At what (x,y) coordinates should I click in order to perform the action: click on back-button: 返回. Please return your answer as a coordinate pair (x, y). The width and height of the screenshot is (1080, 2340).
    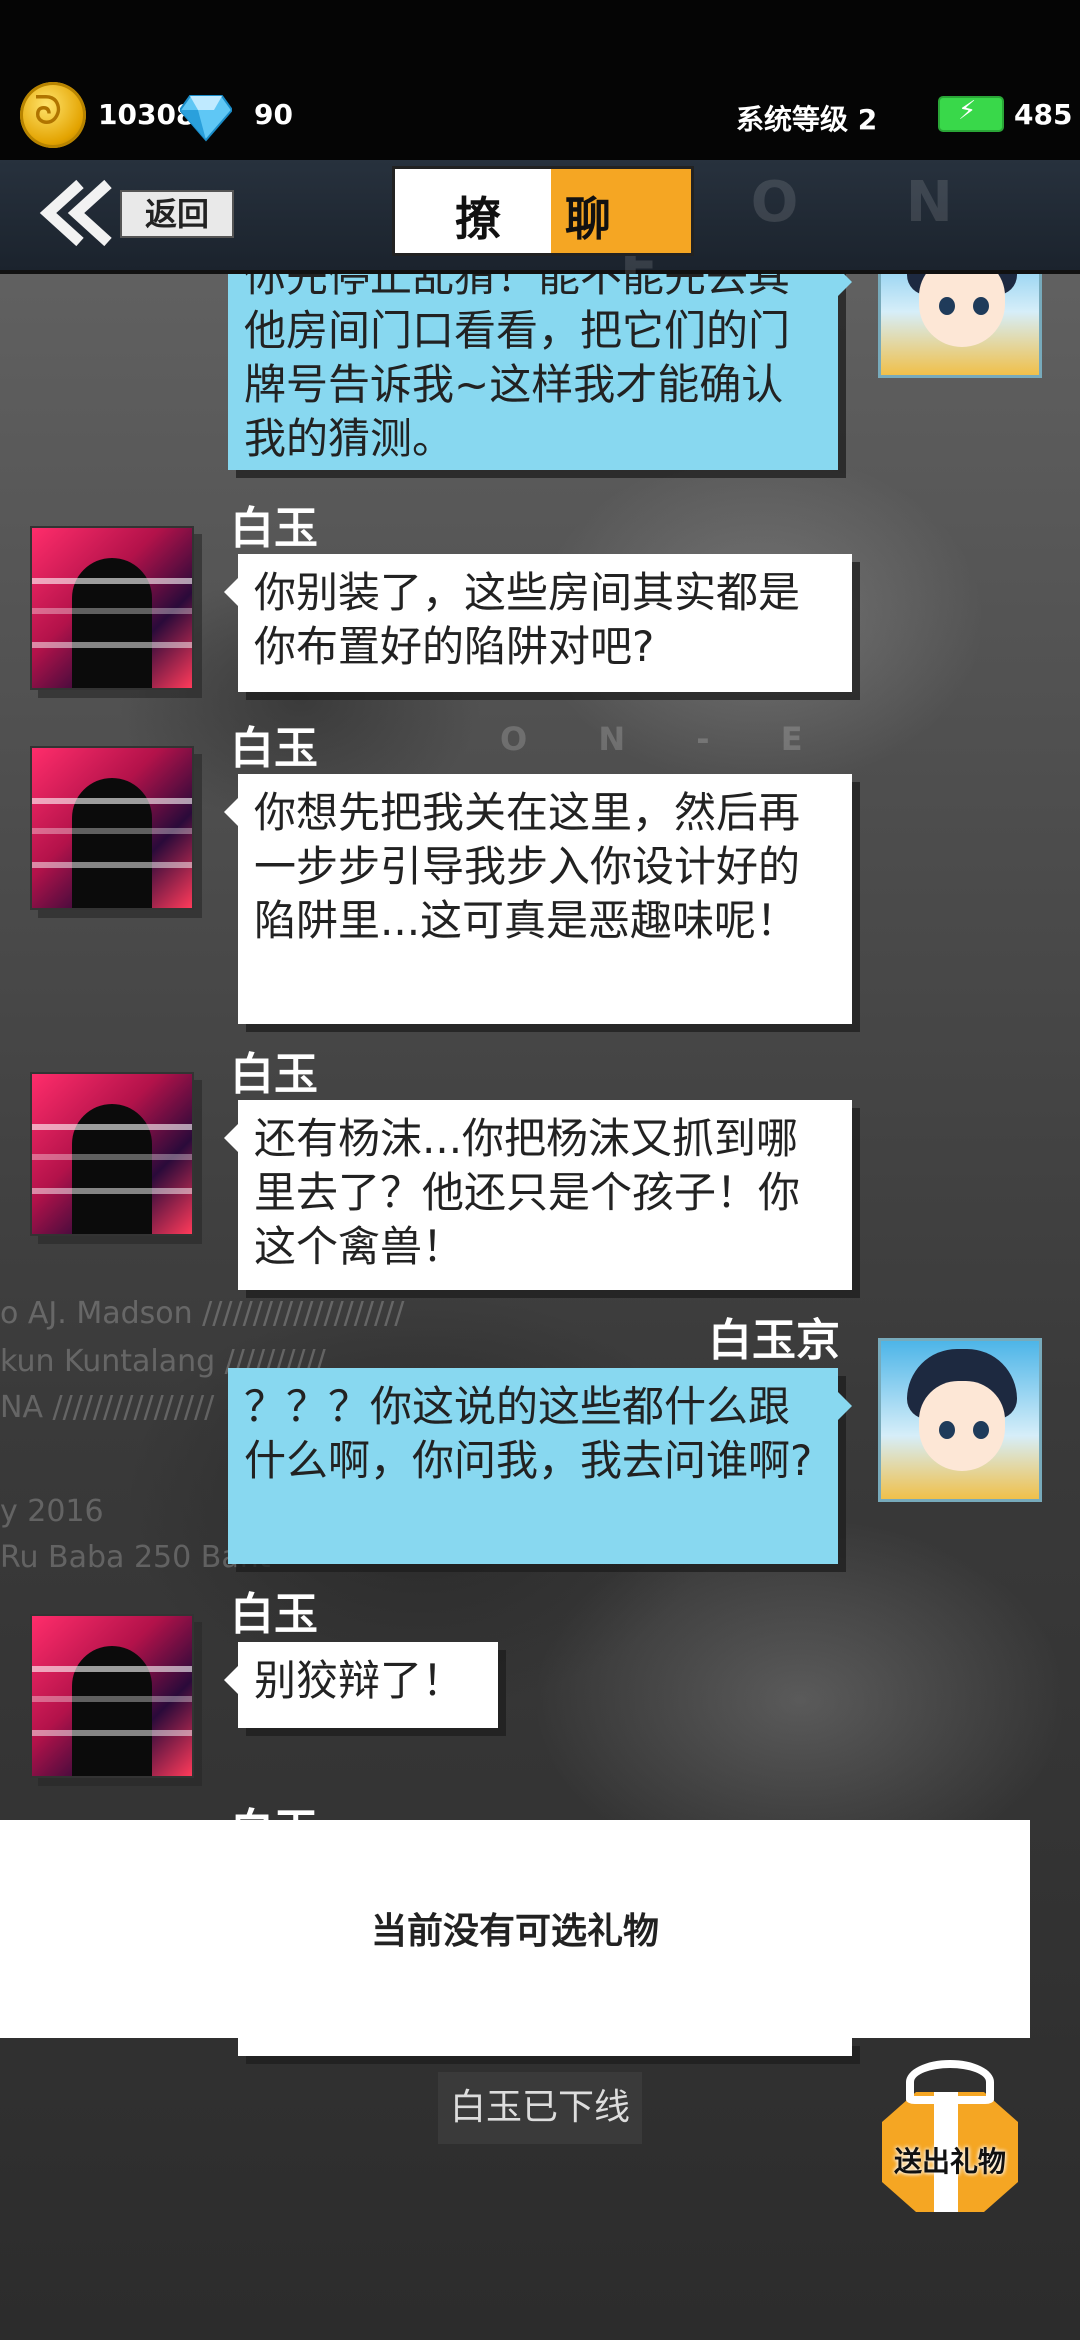
    Looking at the image, I should click on (135, 212).